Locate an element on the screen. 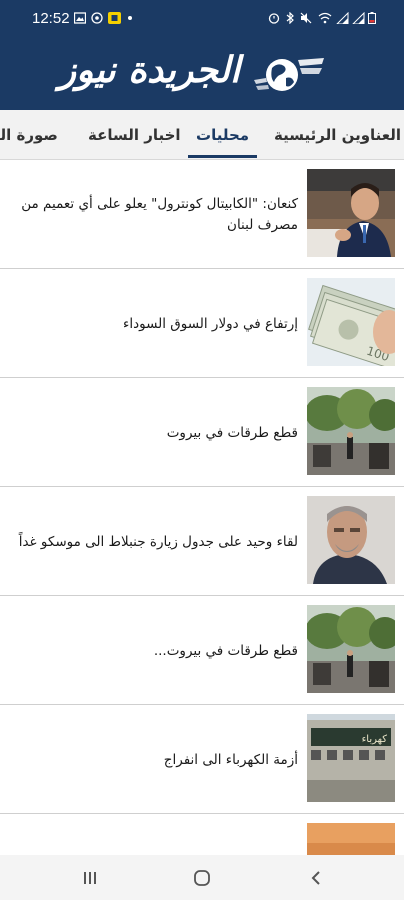  dot-notification-icon is located at coordinates (130, 18).